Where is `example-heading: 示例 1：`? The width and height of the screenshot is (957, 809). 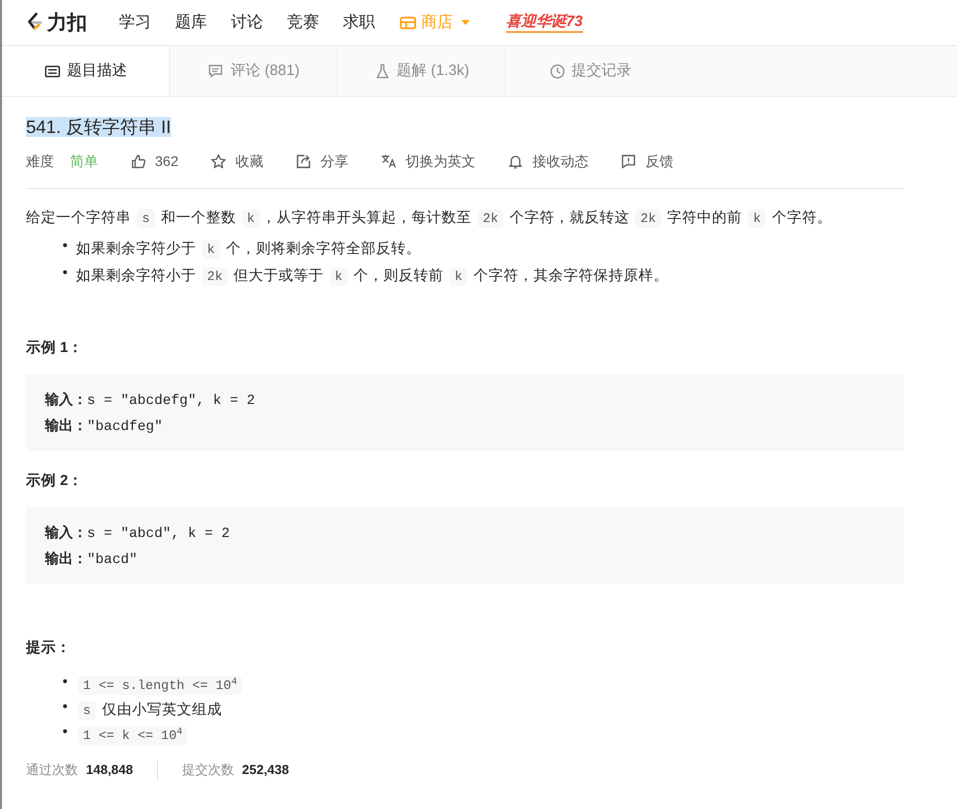 example-heading: 示例 1： is located at coordinates (55, 348).